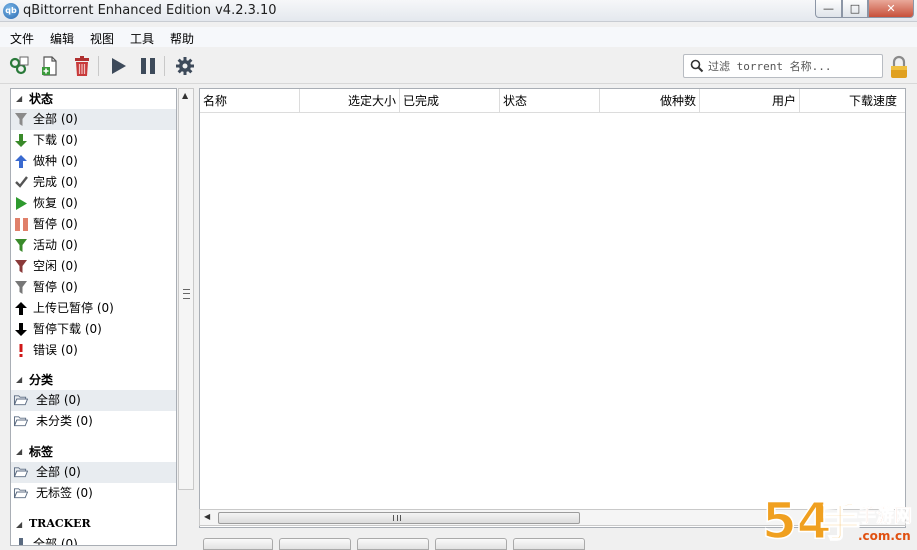 This screenshot has width=917, height=550. What do you see at coordinates (93, 452) in the screenshot?
I see `section-header-tags: ◢ 标签` at bounding box center [93, 452].